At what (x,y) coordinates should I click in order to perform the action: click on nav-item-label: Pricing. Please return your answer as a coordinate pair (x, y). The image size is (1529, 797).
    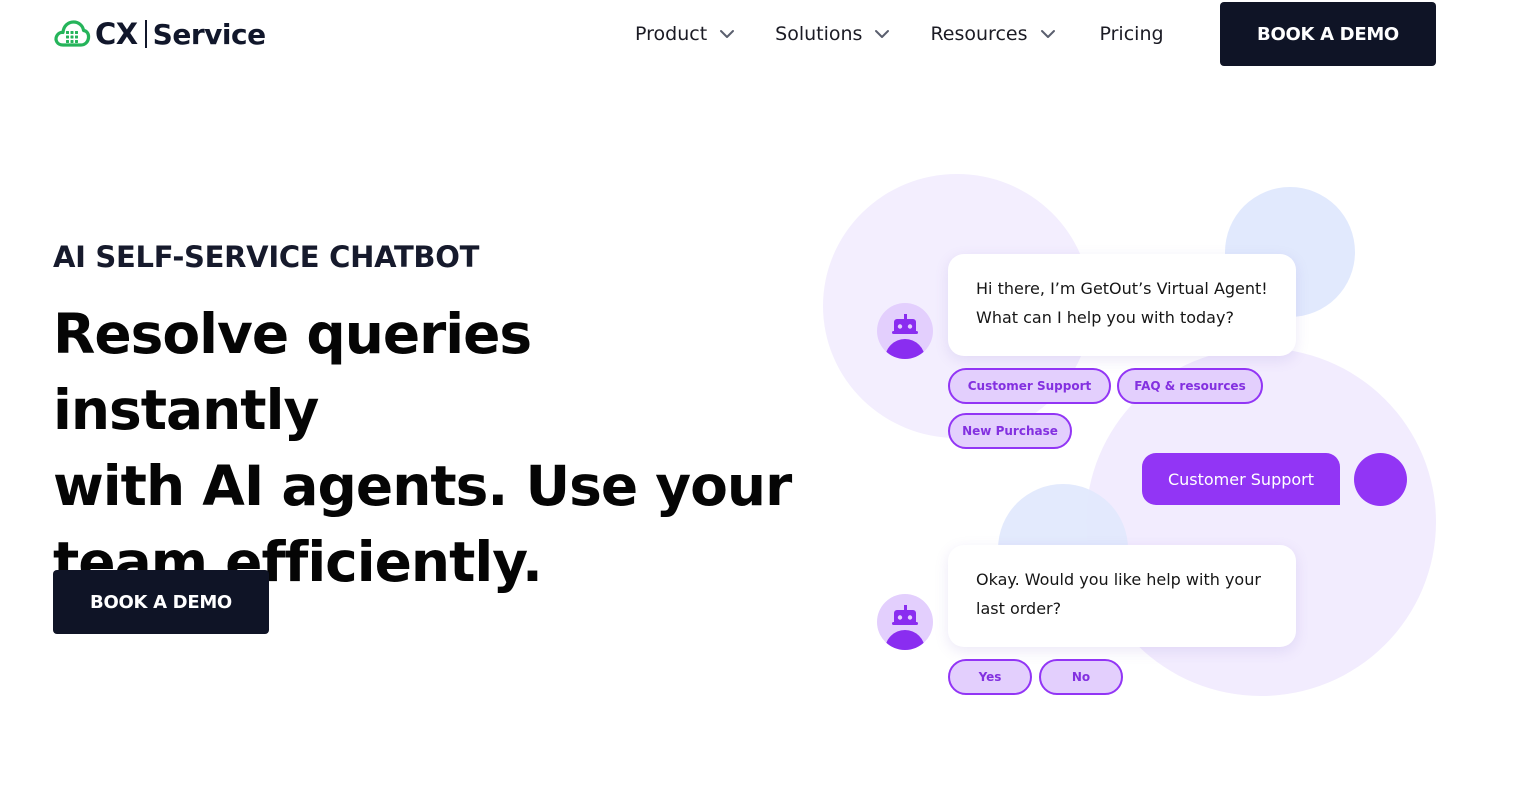
    Looking at the image, I should click on (1131, 34).